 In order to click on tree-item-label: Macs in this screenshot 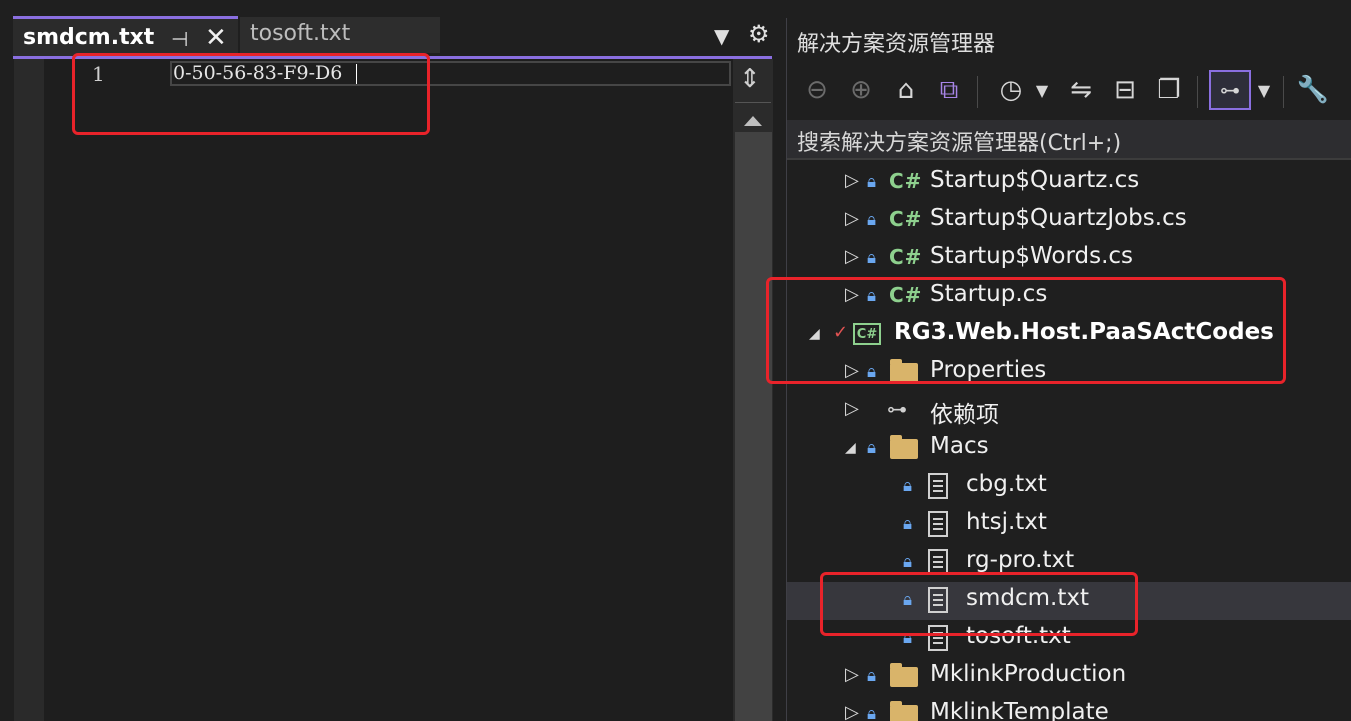, I will do `click(959, 446)`.